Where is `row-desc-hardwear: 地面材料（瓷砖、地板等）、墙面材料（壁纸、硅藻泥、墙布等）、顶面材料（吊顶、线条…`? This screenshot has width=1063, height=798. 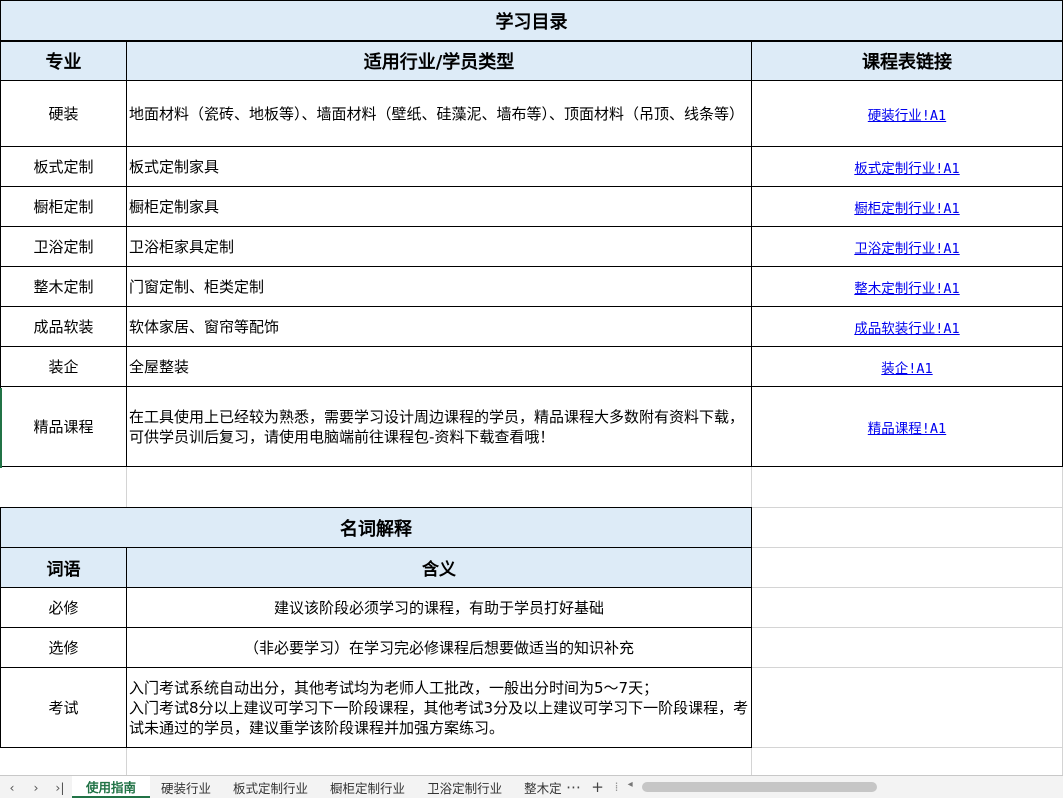 row-desc-hardwear: 地面材料（瓷砖、地板等）、墙面材料（壁纸、硅藻泥、墙布等）、顶面材料（吊顶、线条… is located at coordinates (439, 113).